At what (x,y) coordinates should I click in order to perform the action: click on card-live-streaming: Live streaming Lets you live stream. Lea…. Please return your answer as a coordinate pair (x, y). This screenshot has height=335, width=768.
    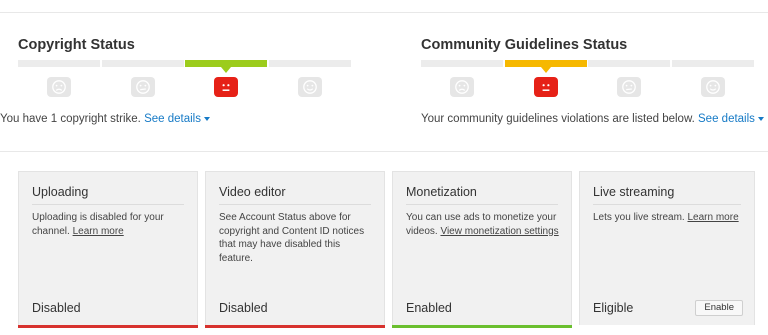
    Looking at the image, I should click on (667, 248).